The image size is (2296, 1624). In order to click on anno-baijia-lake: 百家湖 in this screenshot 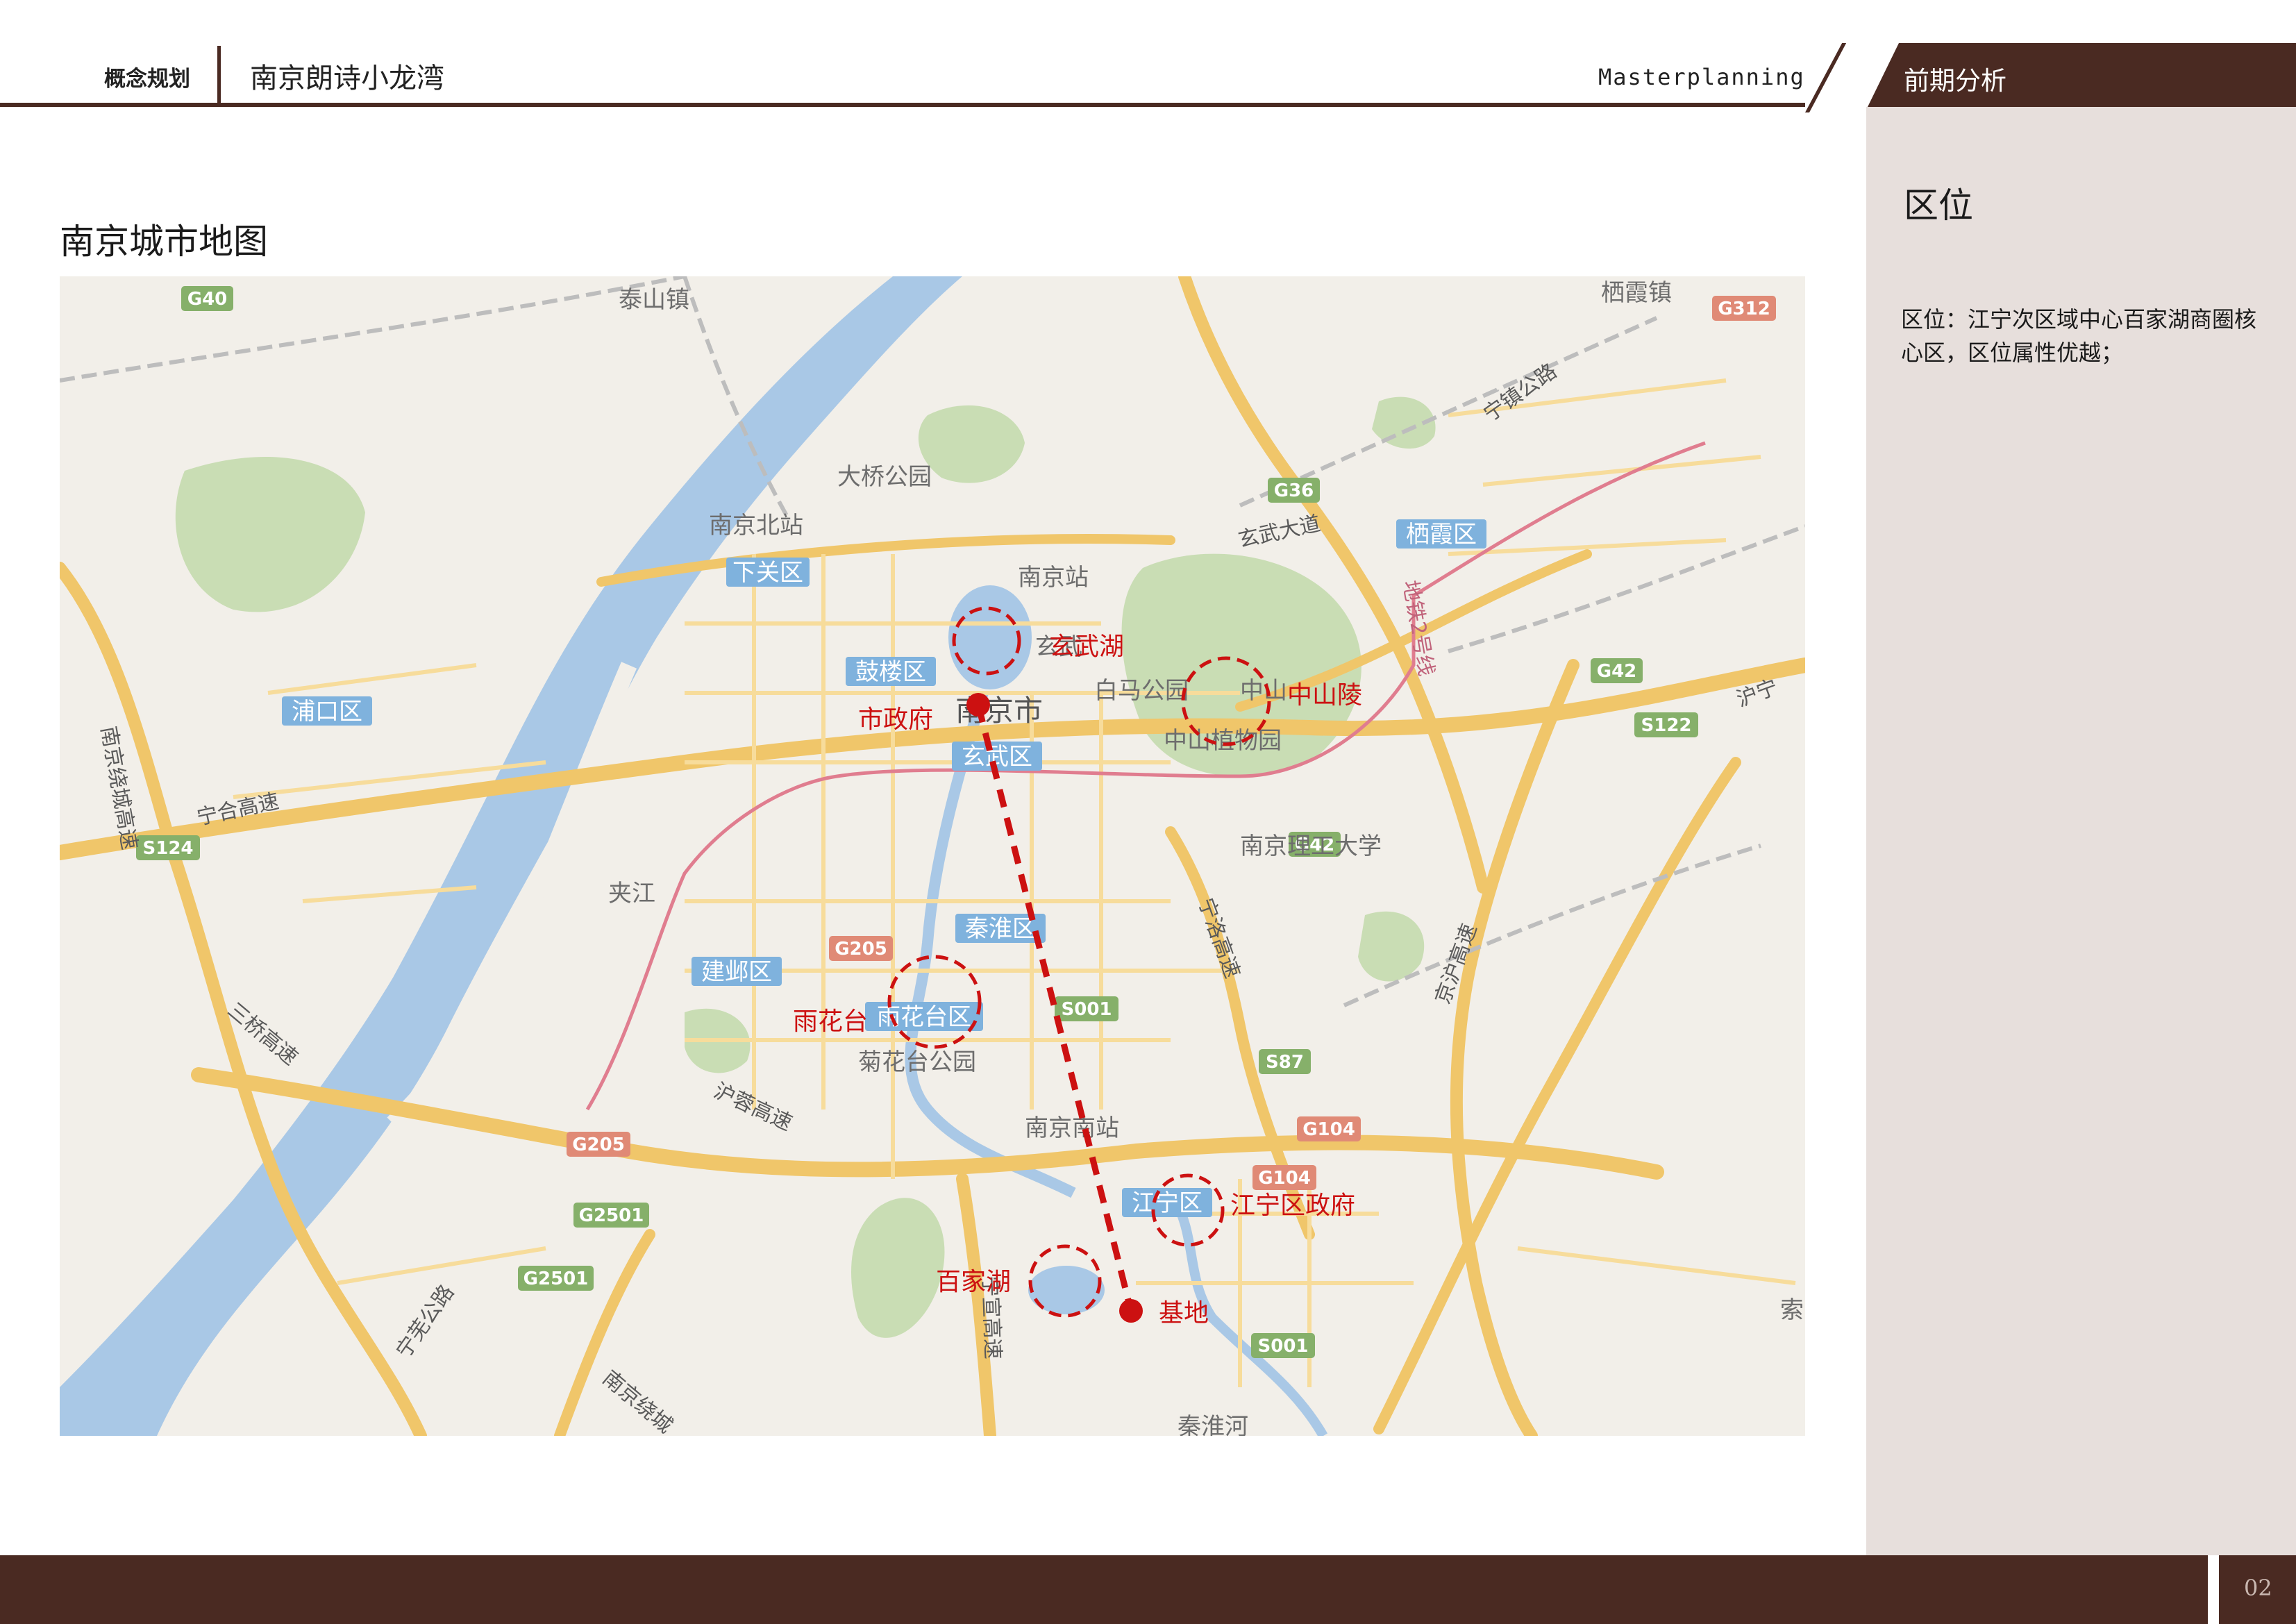, I will do `click(973, 1282)`.